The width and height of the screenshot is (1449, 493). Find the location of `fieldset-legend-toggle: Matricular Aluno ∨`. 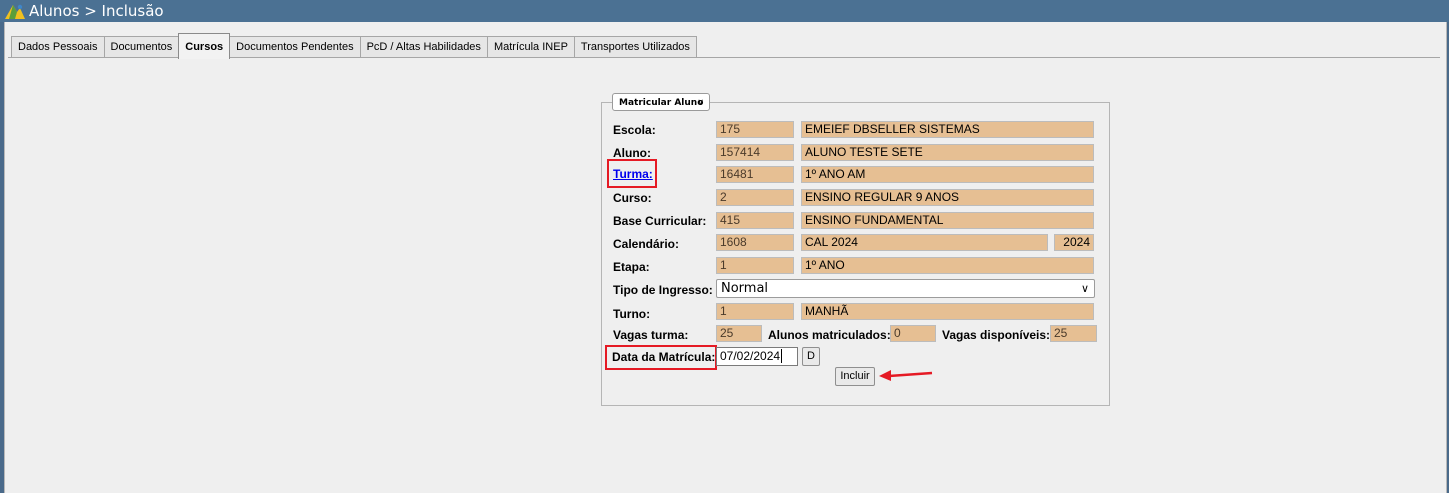

fieldset-legend-toggle: Matricular Aluno ∨ is located at coordinates (661, 102).